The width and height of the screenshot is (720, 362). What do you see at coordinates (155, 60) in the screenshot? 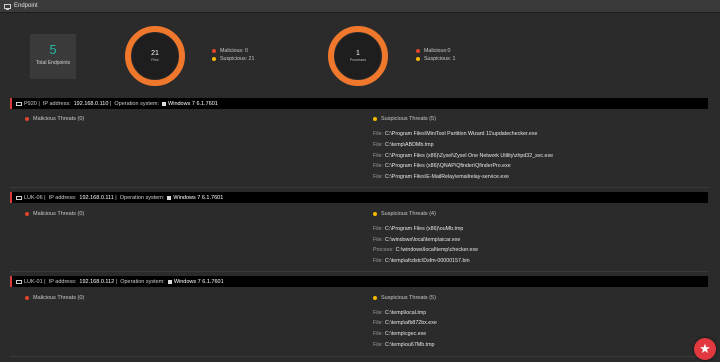
I see `files-label: Files` at bounding box center [155, 60].